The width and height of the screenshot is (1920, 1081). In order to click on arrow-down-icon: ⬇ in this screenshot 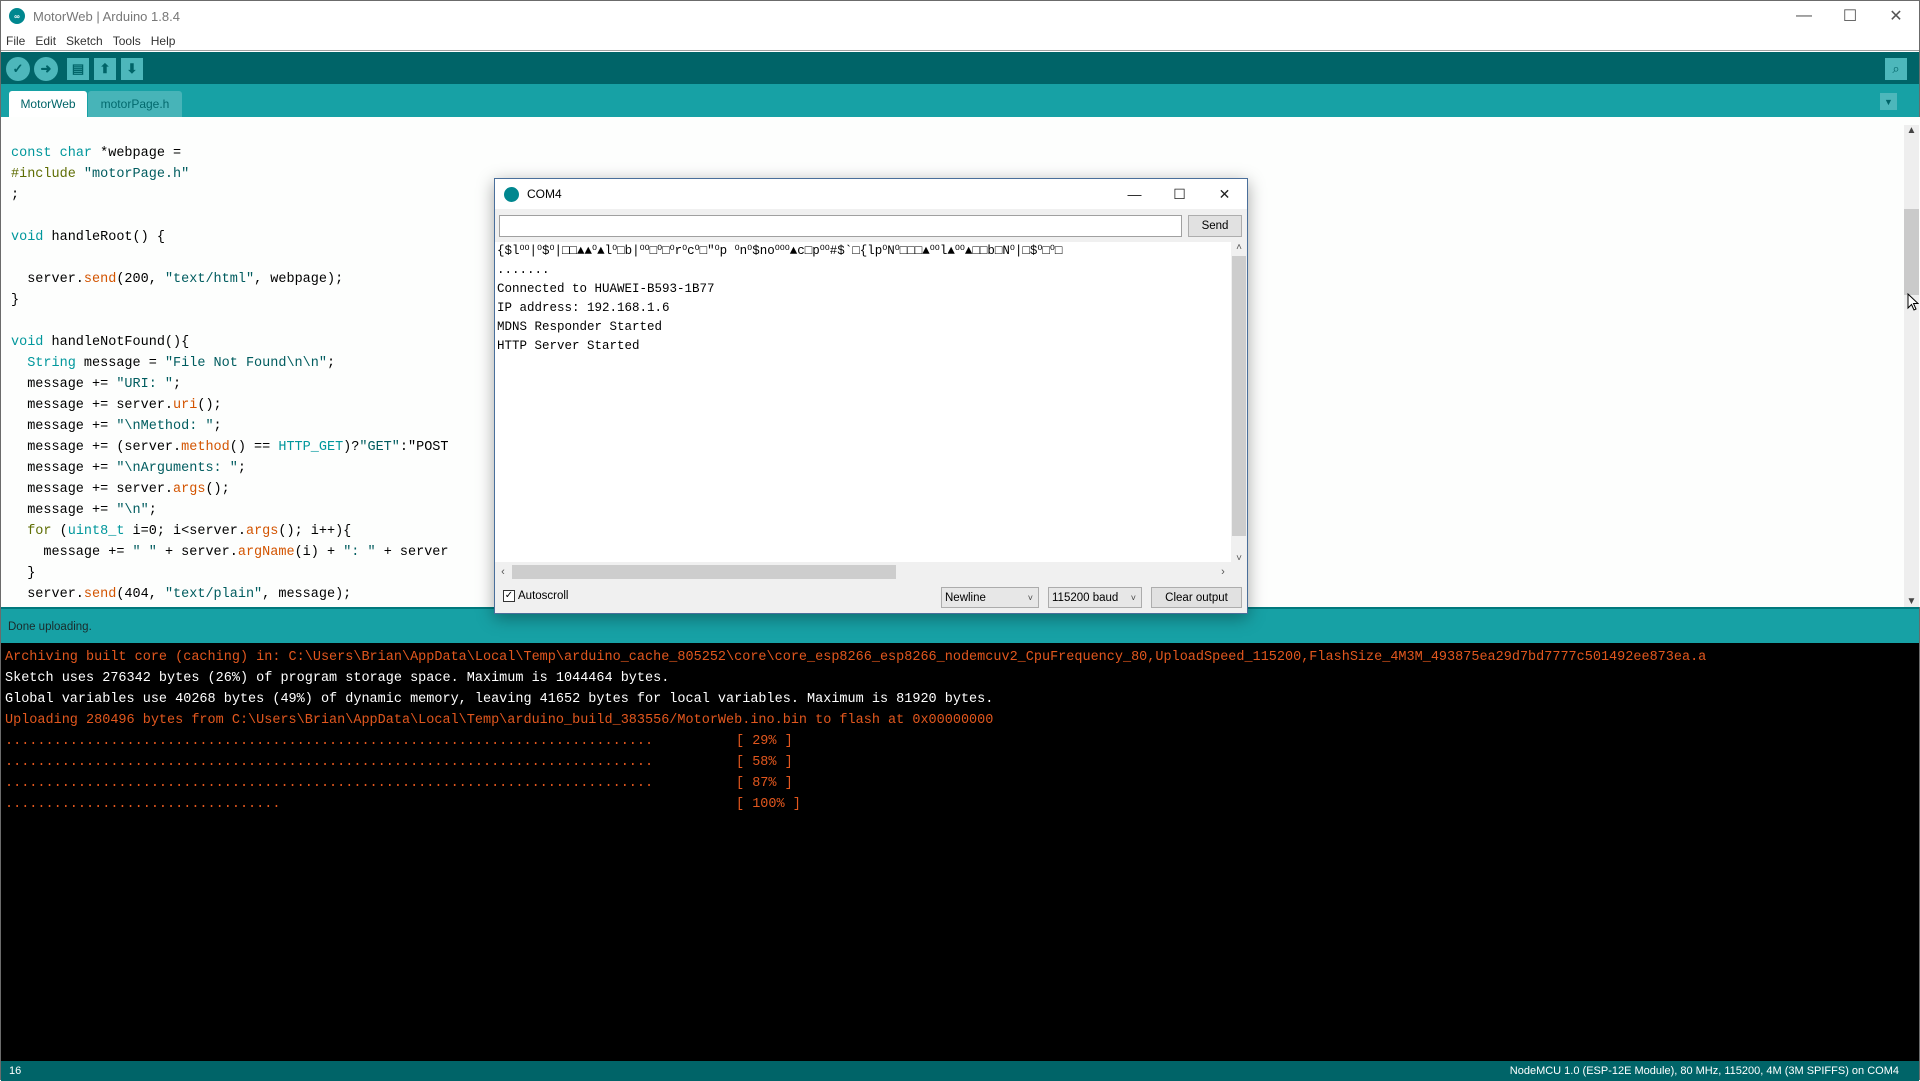, I will do `click(132, 68)`.